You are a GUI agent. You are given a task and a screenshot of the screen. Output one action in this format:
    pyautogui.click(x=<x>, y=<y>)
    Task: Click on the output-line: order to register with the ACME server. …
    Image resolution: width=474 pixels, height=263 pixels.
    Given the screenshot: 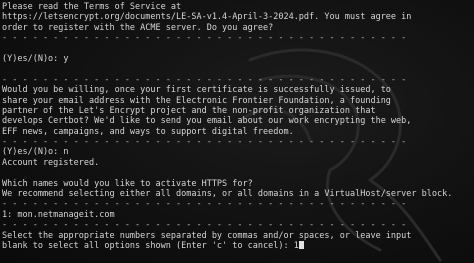 What is the action you would take?
    pyautogui.click(x=138, y=27)
    